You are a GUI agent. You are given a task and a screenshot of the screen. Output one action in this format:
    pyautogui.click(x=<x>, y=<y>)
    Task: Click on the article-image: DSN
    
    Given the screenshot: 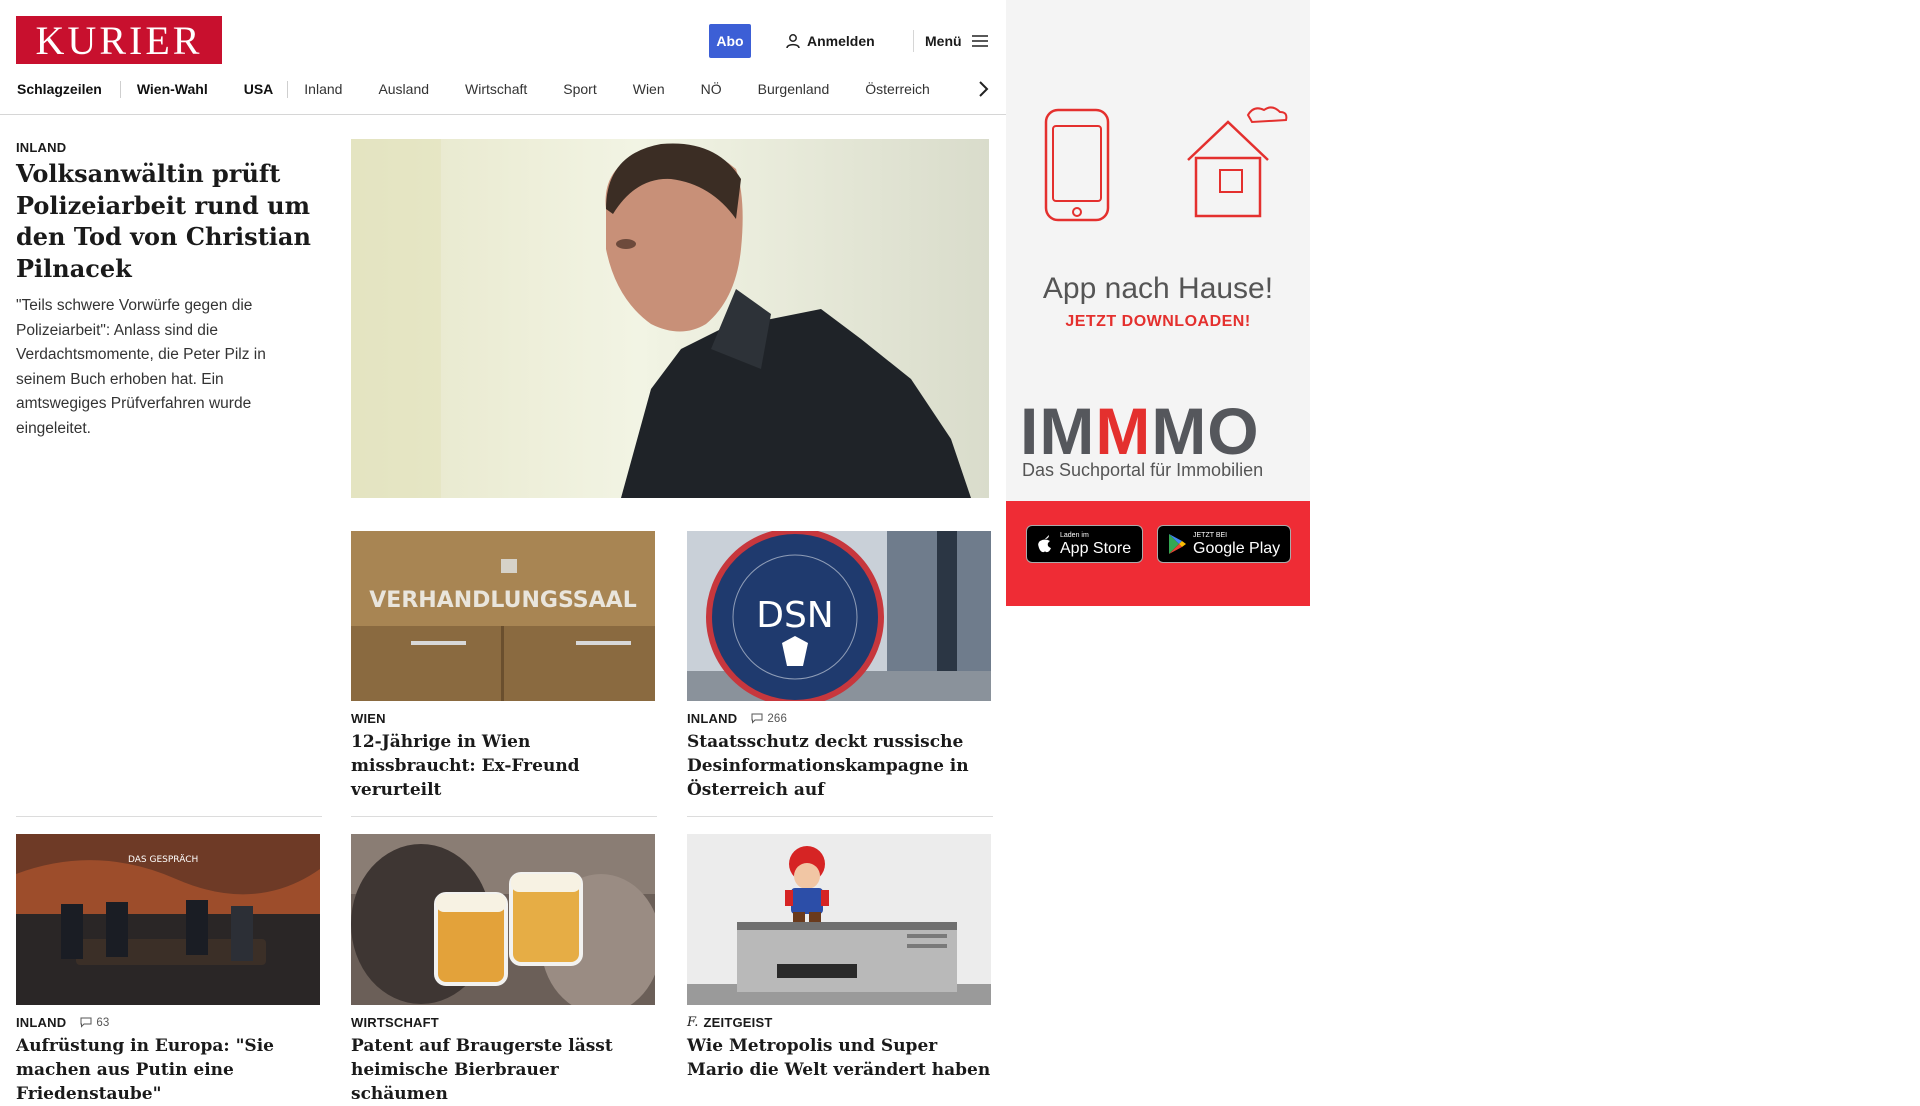 What is the action you would take?
    pyautogui.click(x=839, y=616)
    